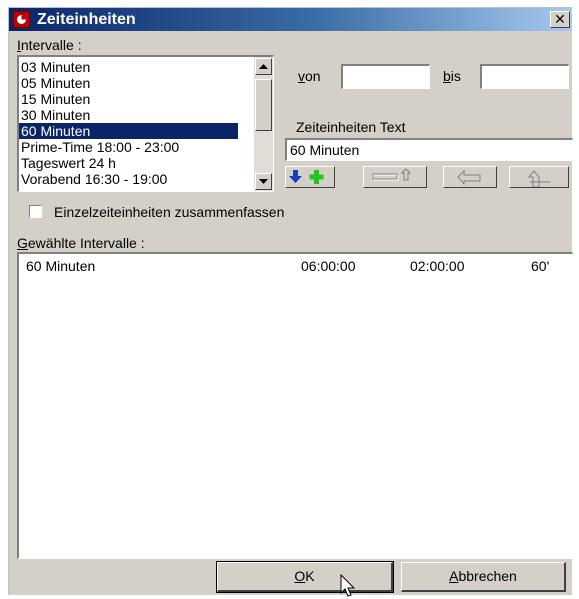 The image size is (579, 599). What do you see at coordinates (128, 147) in the screenshot?
I see `list-item: Prime-Time 18:00 - 23:00` at bounding box center [128, 147].